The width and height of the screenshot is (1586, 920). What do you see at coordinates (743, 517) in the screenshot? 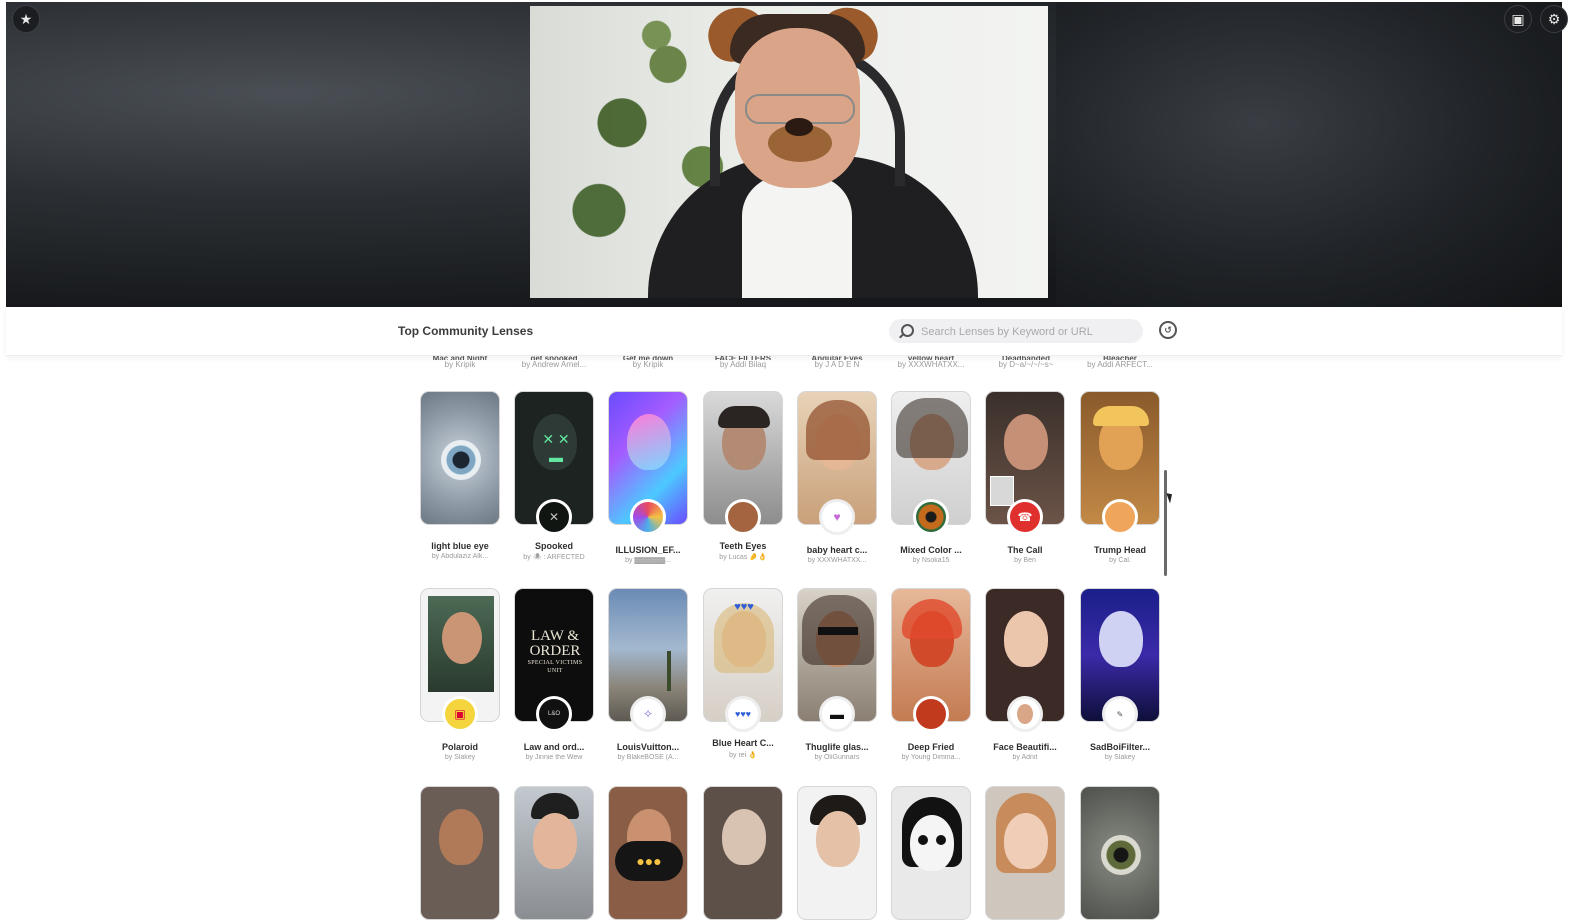
I see `teeth-badge-icon` at bounding box center [743, 517].